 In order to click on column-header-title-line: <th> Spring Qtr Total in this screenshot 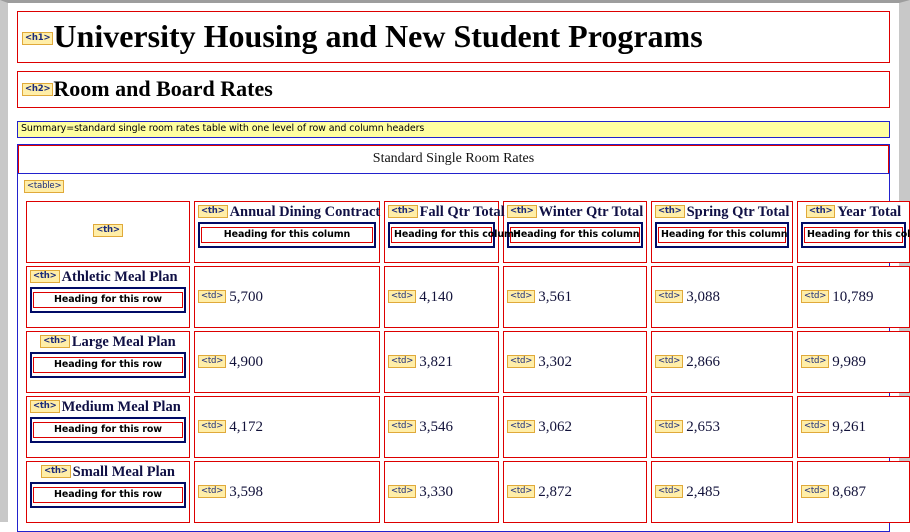, I will do `click(722, 212)`.